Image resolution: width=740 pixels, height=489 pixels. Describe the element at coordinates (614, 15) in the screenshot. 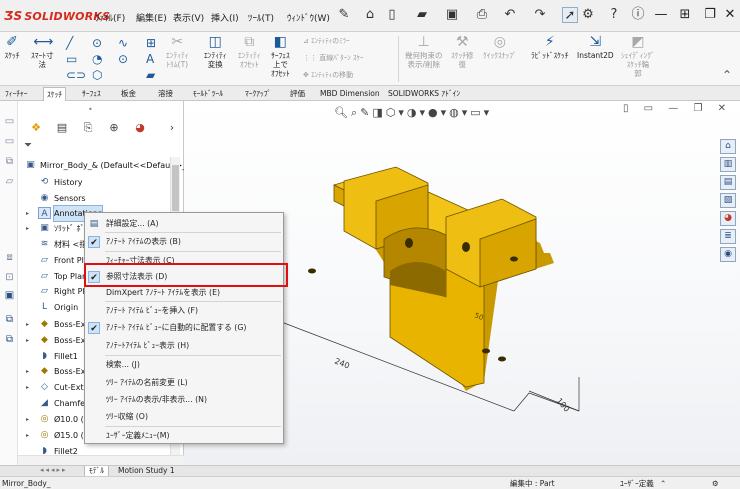

I see `help-icon: ?` at that location.